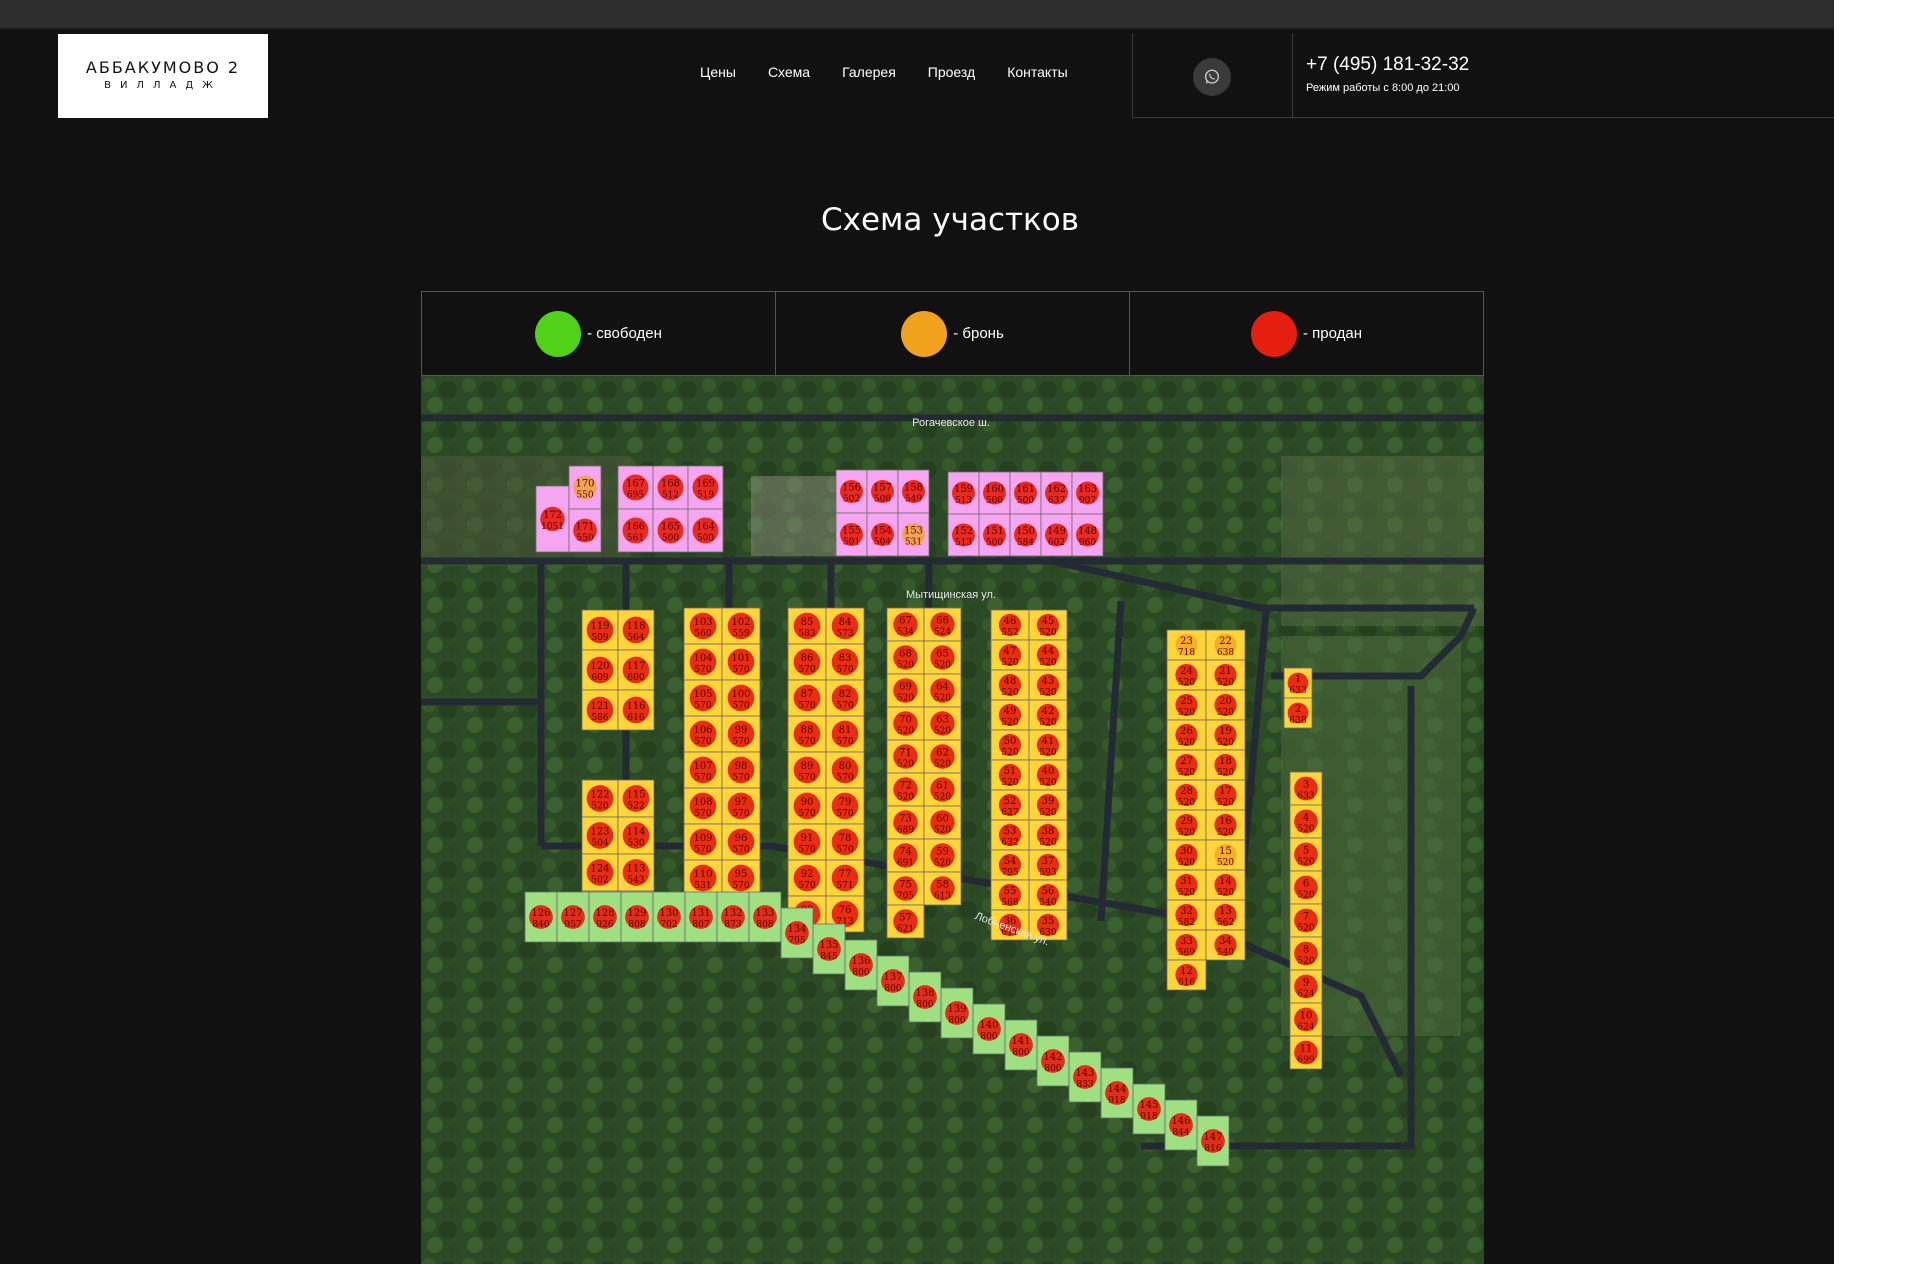  Describe the element at coordinates (1225, 735) in the screenshot. I see `plot-19: 19520` at that location.